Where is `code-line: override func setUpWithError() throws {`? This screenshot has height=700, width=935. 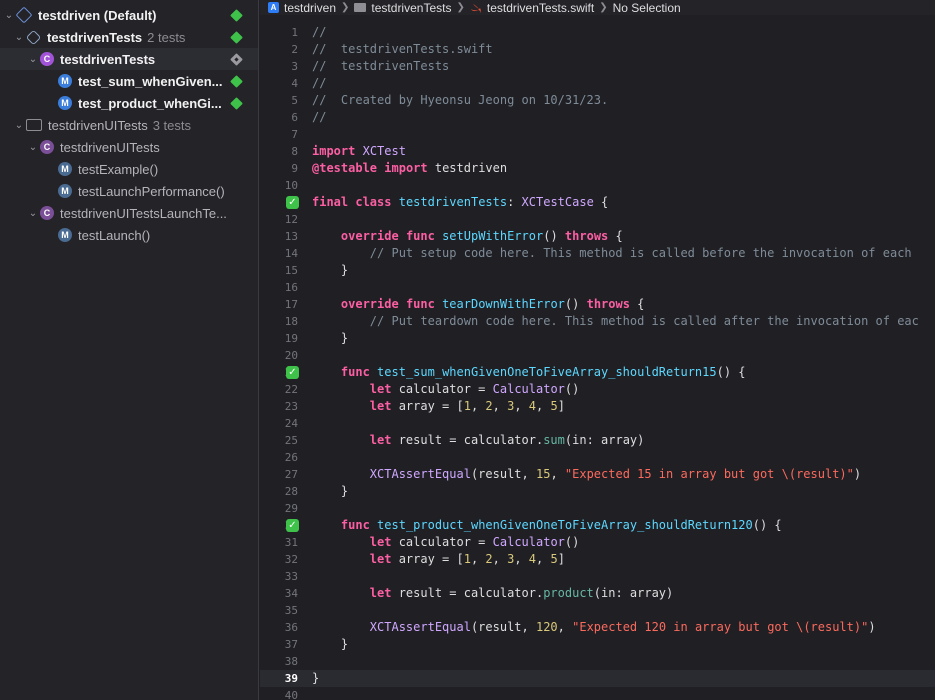 code-line: override func setUpWithError() throws { is located at coordinates (467, 236).